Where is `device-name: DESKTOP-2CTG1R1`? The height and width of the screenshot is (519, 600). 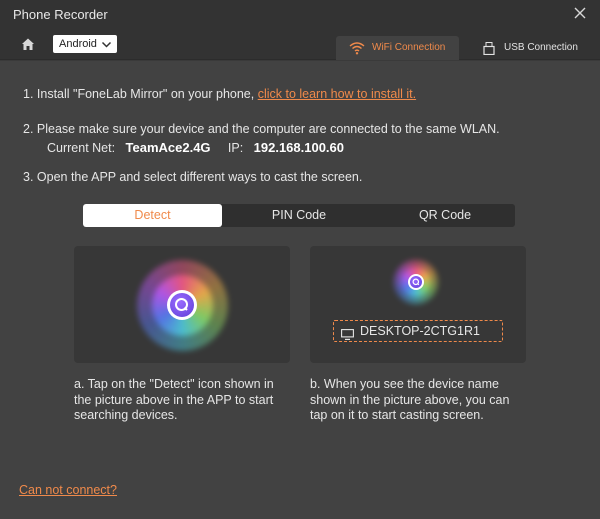
device-name: DESKTOP-2CTG1R1 is located at coordinates (420, 331).